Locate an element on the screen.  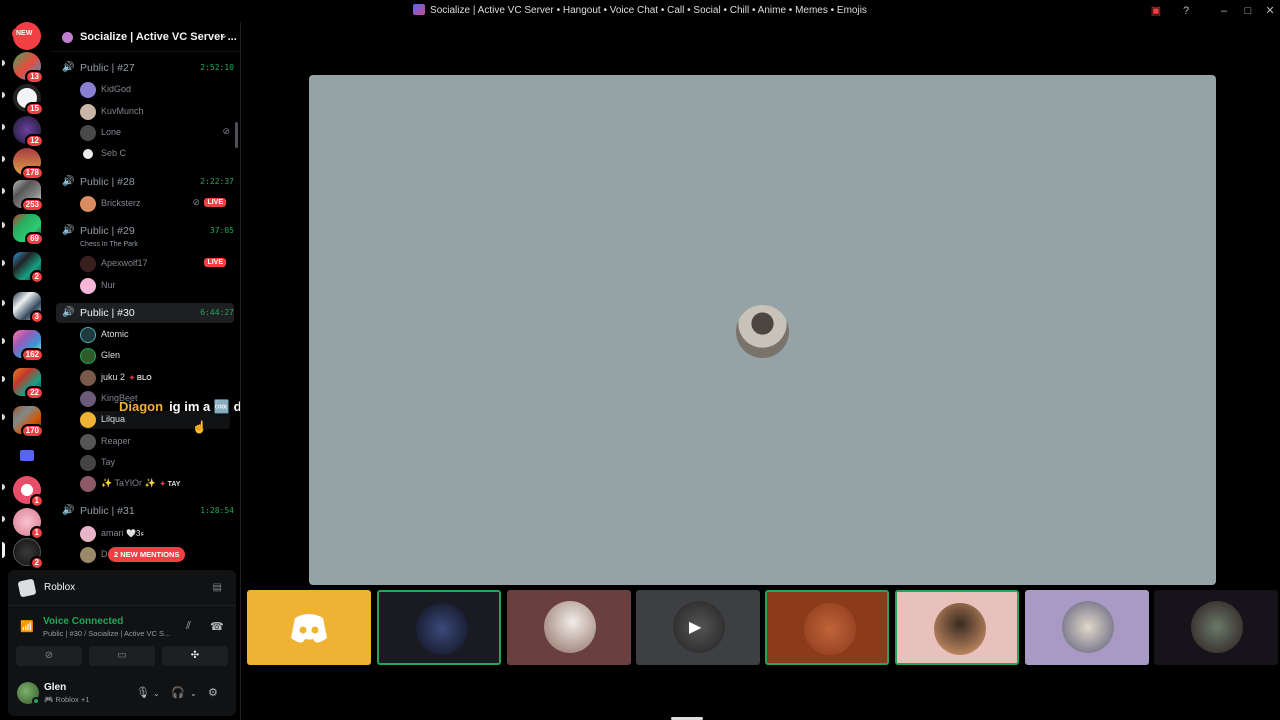
badge: 13 is located at coordinates (34, 77).